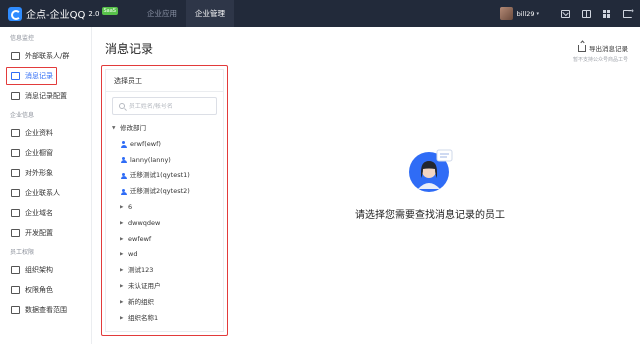 Image resolution: width=640 pixels, height=344 pixels. What do you see at coordinates (130, 206) in the screenshot?
I see `tree-node-label: 6` at bounding box center [130, 206].